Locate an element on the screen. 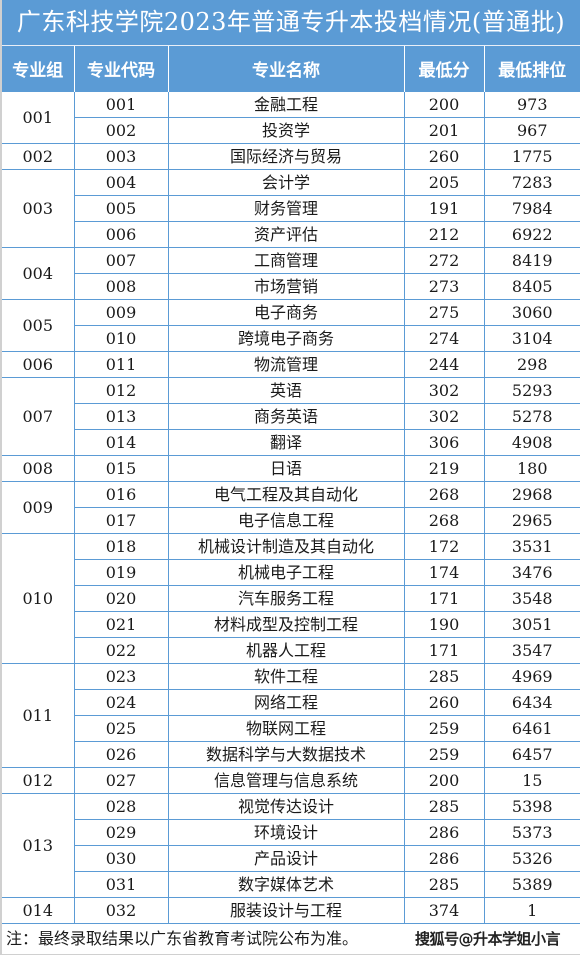 Image resolution: width=580 pixels, height=955 pixels. cell-name: 翻译 is located at coordinates (286, 442).